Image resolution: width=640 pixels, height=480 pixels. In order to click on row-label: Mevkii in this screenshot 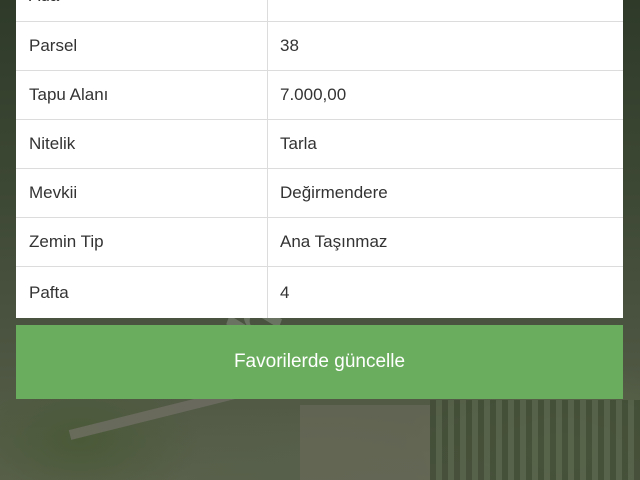, I will do `click(142, 193)`.